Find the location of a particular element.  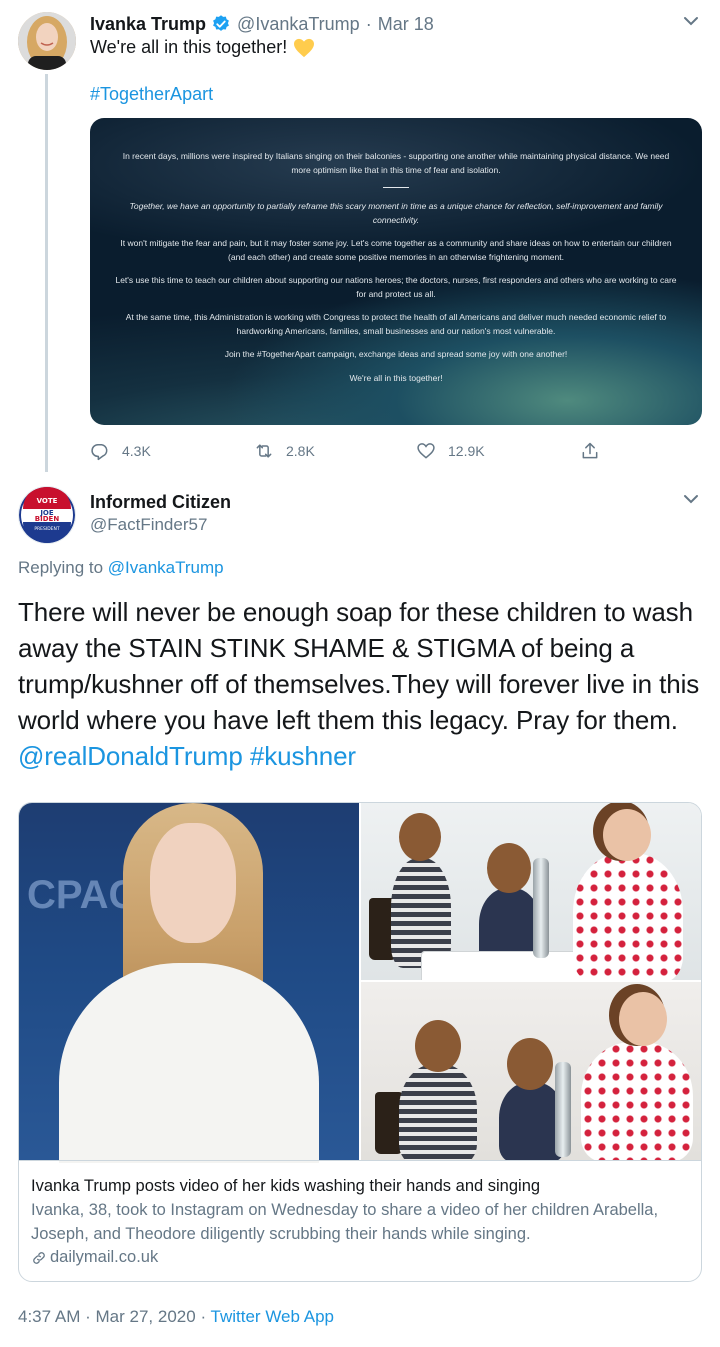

biden-button-avatar-icon: VOTE JOE BIDEN PRESIDENT is located at coordinates (47, 515).